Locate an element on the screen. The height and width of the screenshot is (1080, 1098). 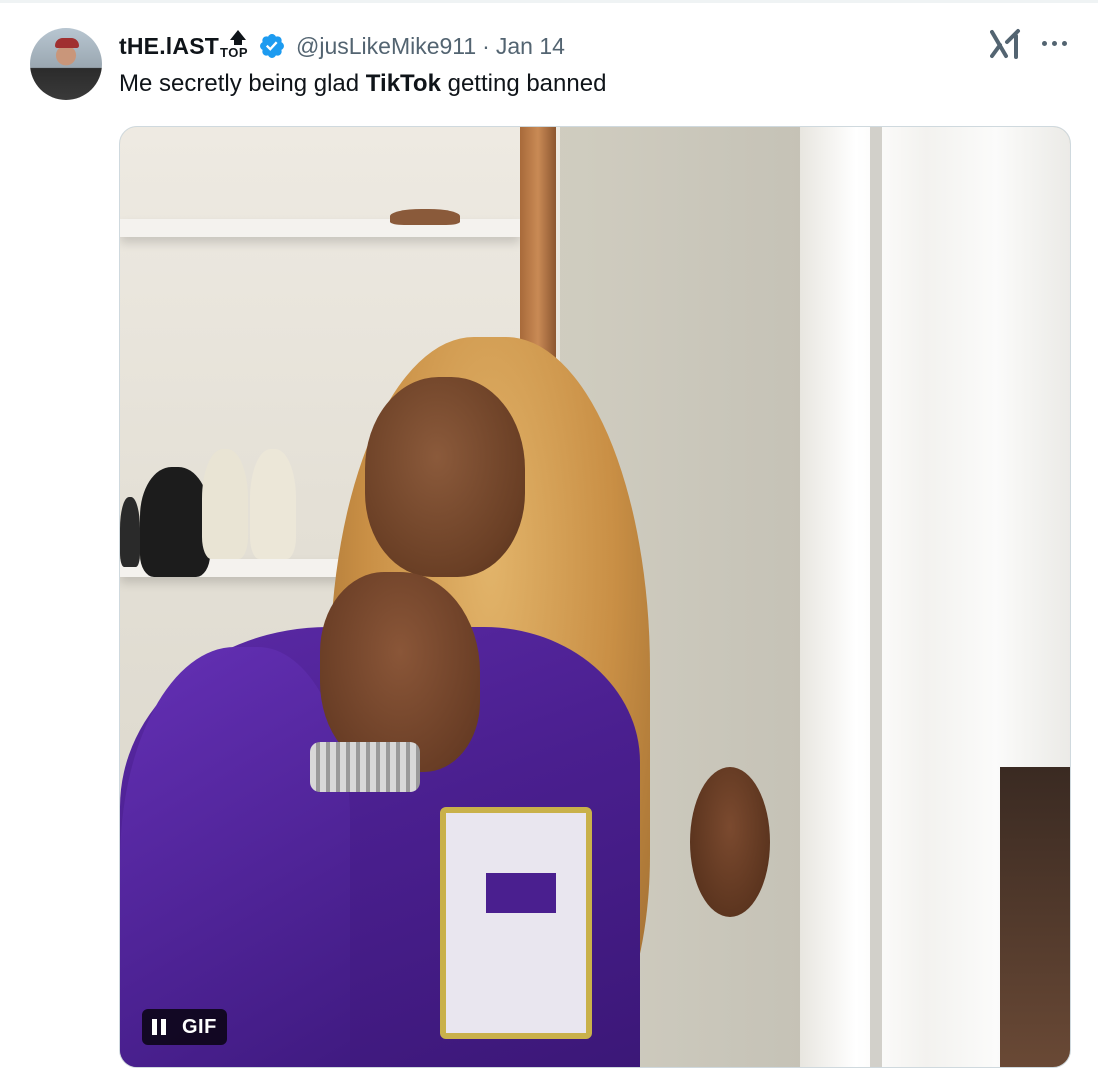
tweet-header: tHE.lAST TOP @jusLikeMike911 · Jan 14 is located at coordinates (342, 46).